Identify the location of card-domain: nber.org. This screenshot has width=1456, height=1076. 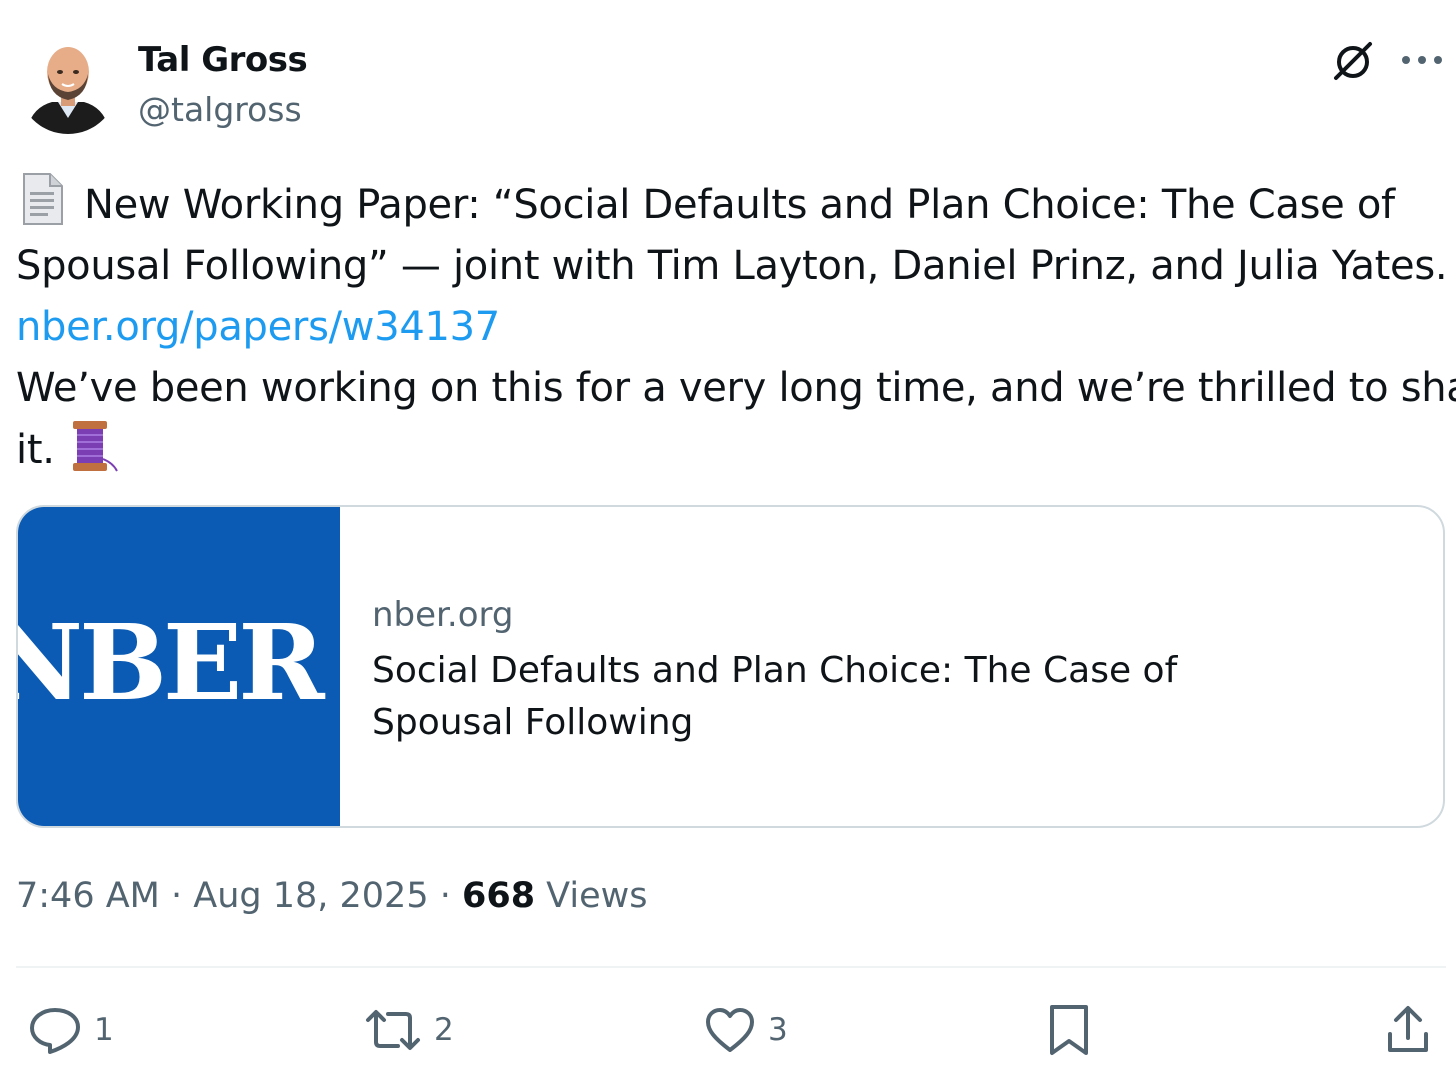
(443, 615).